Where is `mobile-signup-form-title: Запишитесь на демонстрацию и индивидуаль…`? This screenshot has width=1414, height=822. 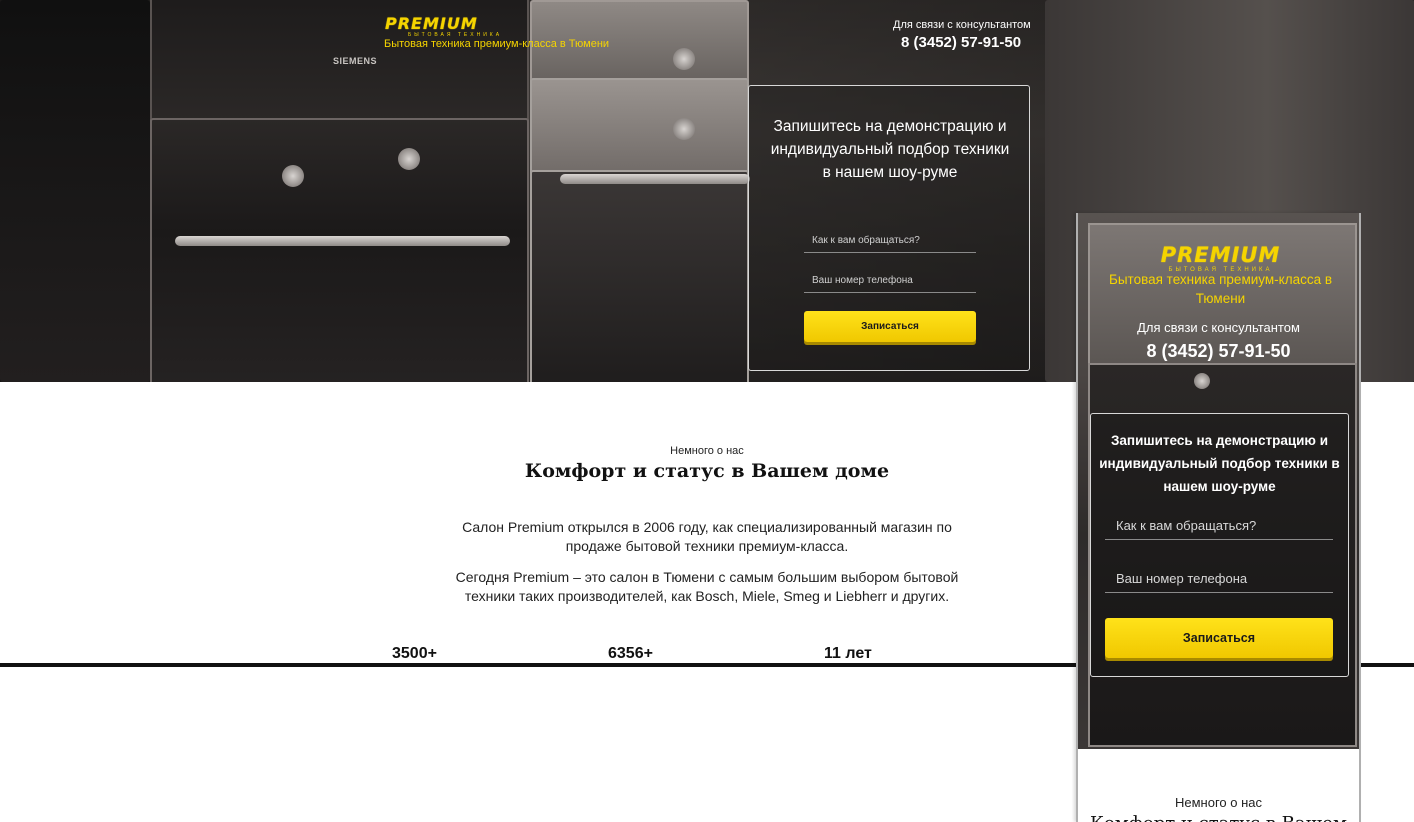 mobile-signup-form-title: Запишитесь на демонстрацию и индивидуаль… is located at coordinates (1219, 463).